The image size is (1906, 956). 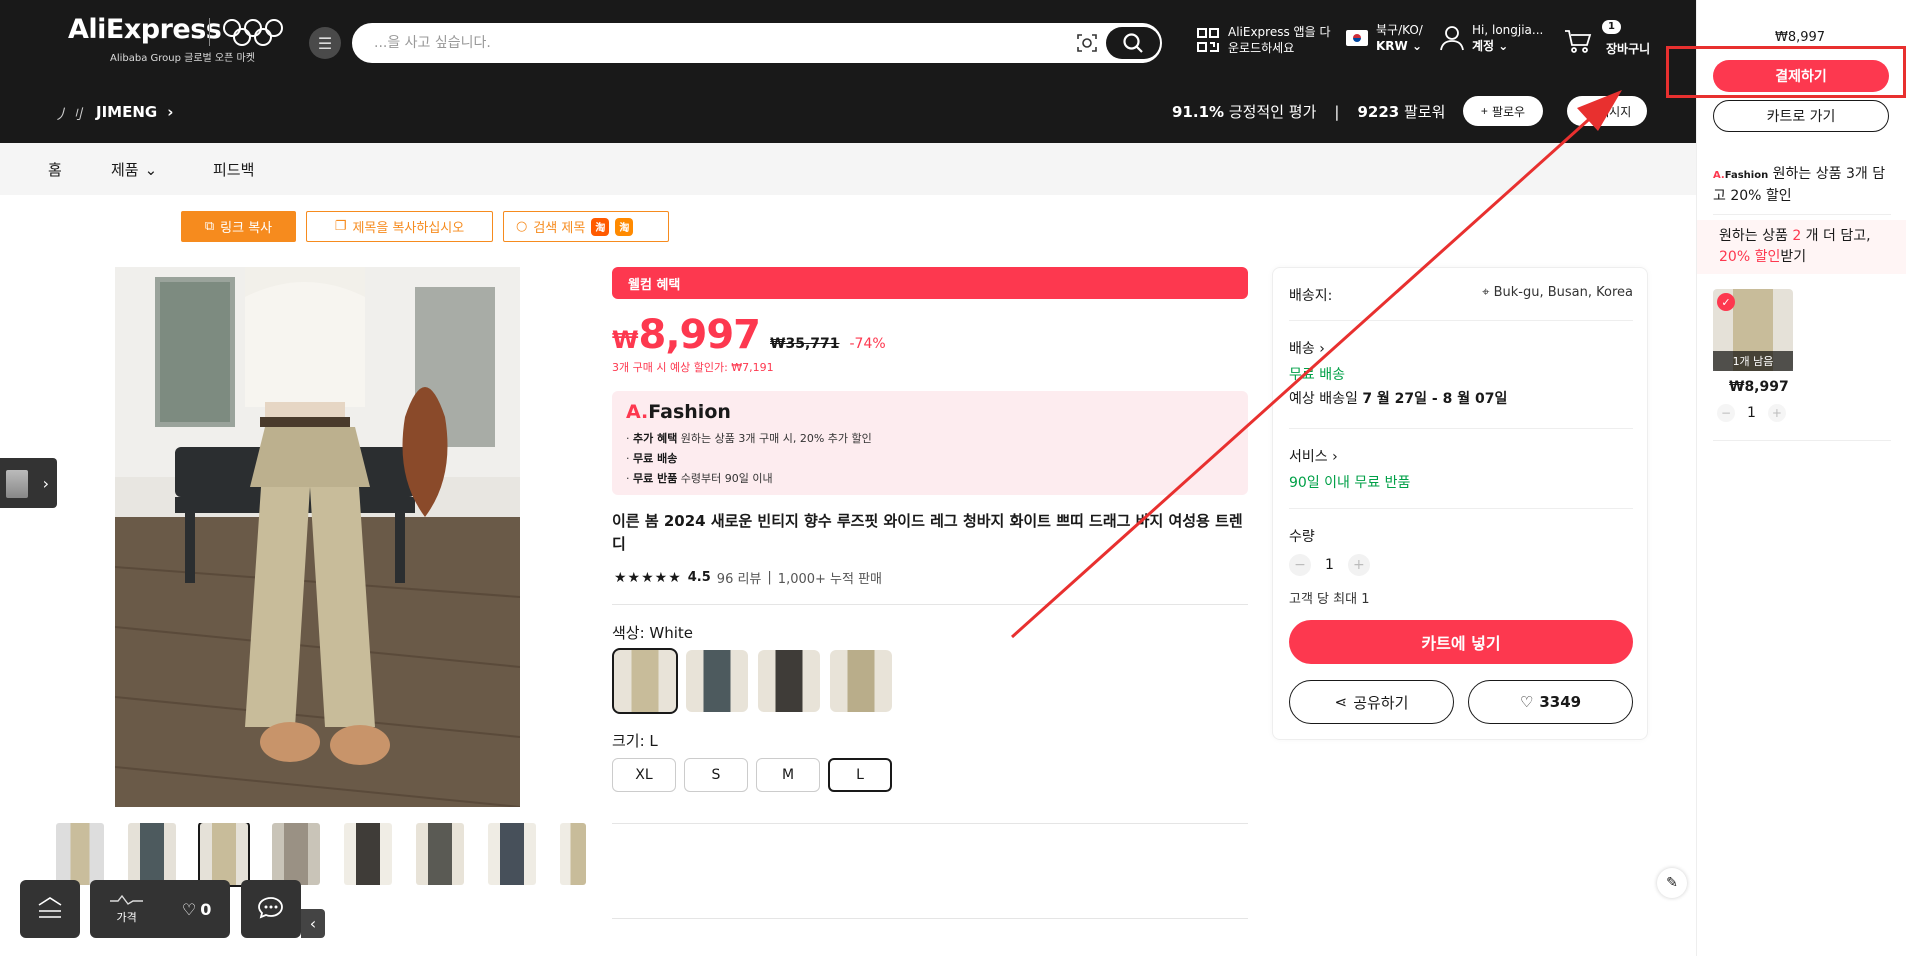 What do you see at coordinates (1452, 38) in the screenshot?
I see `user-icon` at bounding box center [1452, 38].